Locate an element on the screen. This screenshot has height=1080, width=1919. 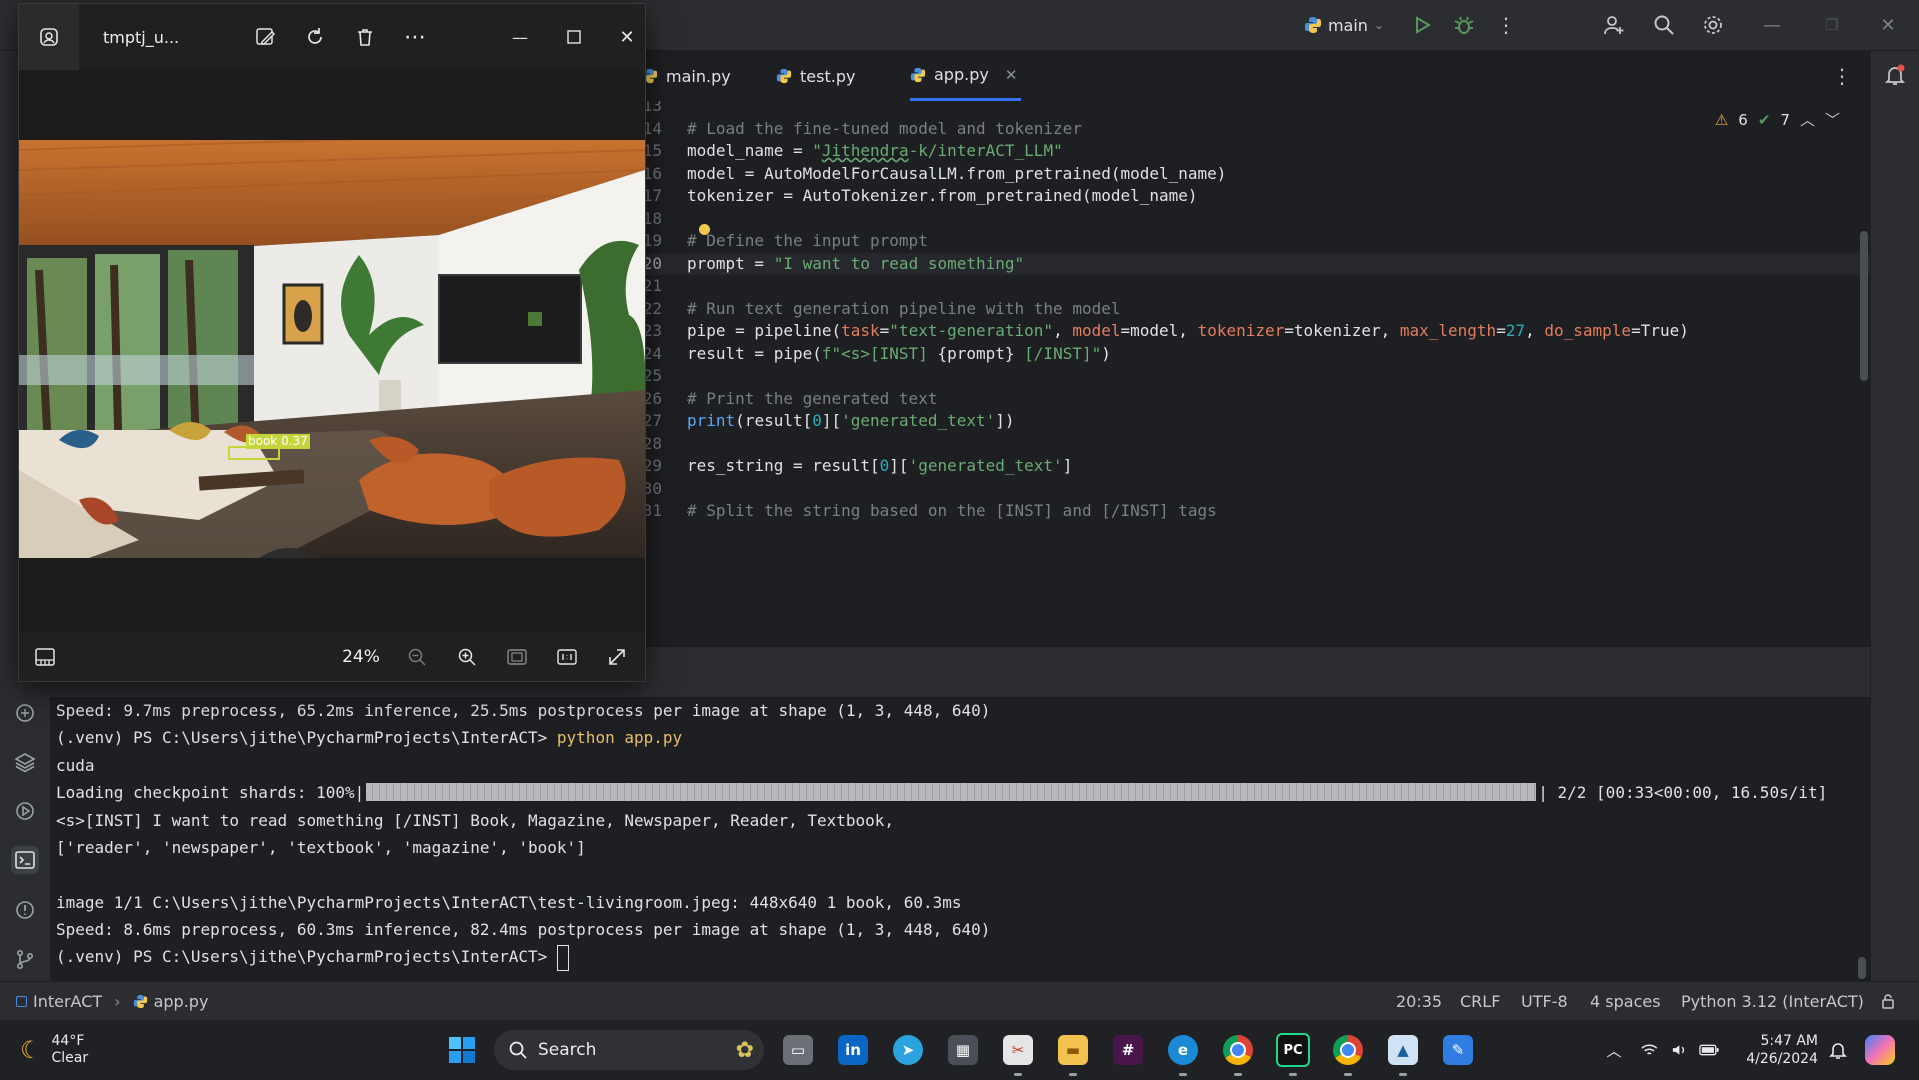
photos-app: ▲ is located at coordinates (1403, 1050).